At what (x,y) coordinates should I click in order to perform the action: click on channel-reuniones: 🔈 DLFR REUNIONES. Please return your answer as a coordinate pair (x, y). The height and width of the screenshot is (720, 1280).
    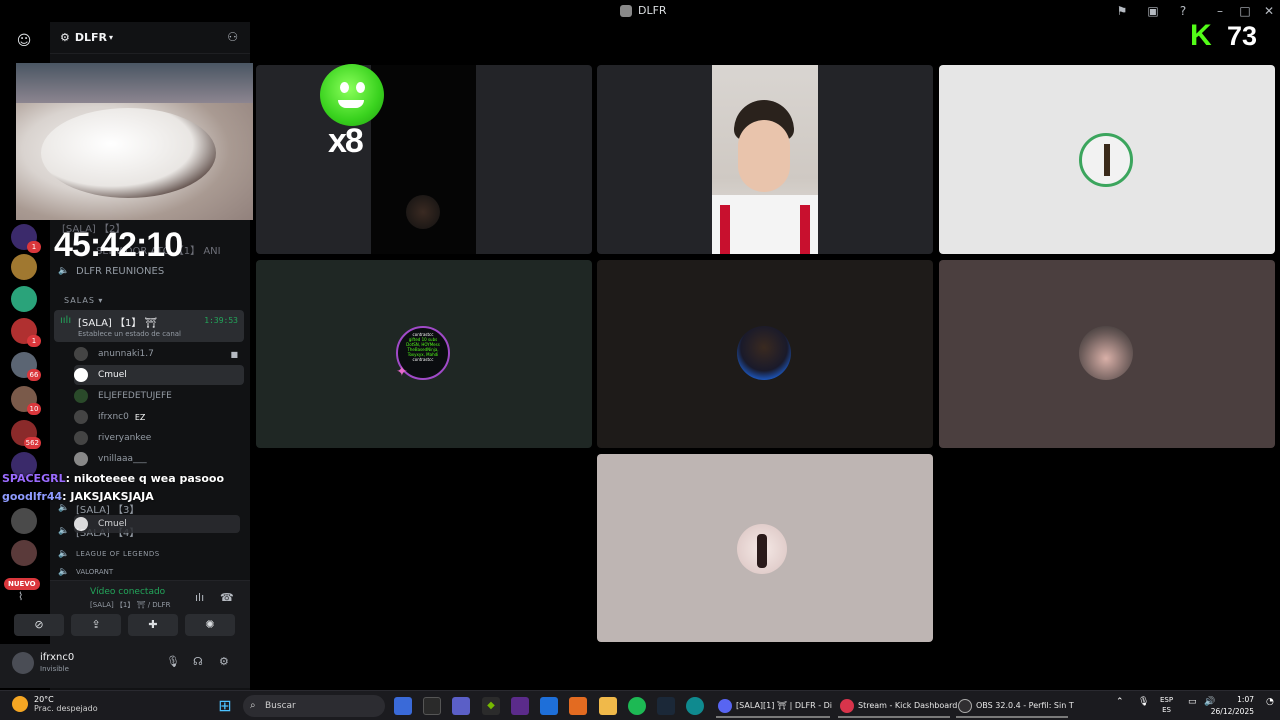
    Looking at the image, I should click on (152, 271).